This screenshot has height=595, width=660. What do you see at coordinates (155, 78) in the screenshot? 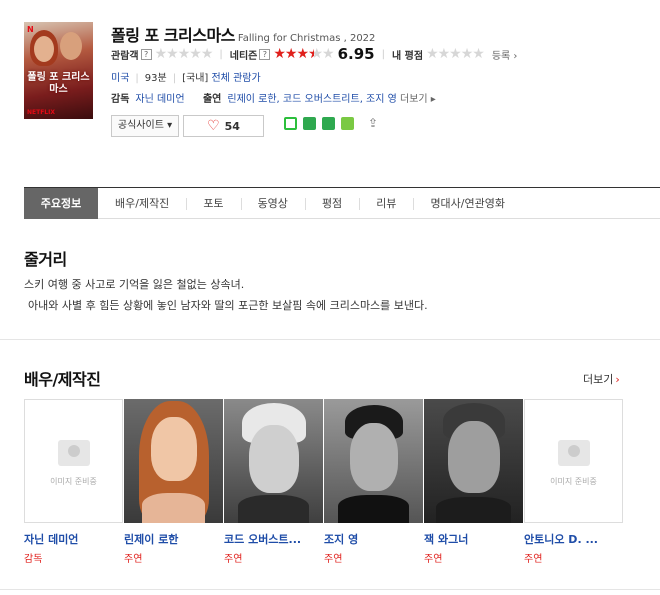
I see `runtime: 93분` at bounding box center [155, 78].